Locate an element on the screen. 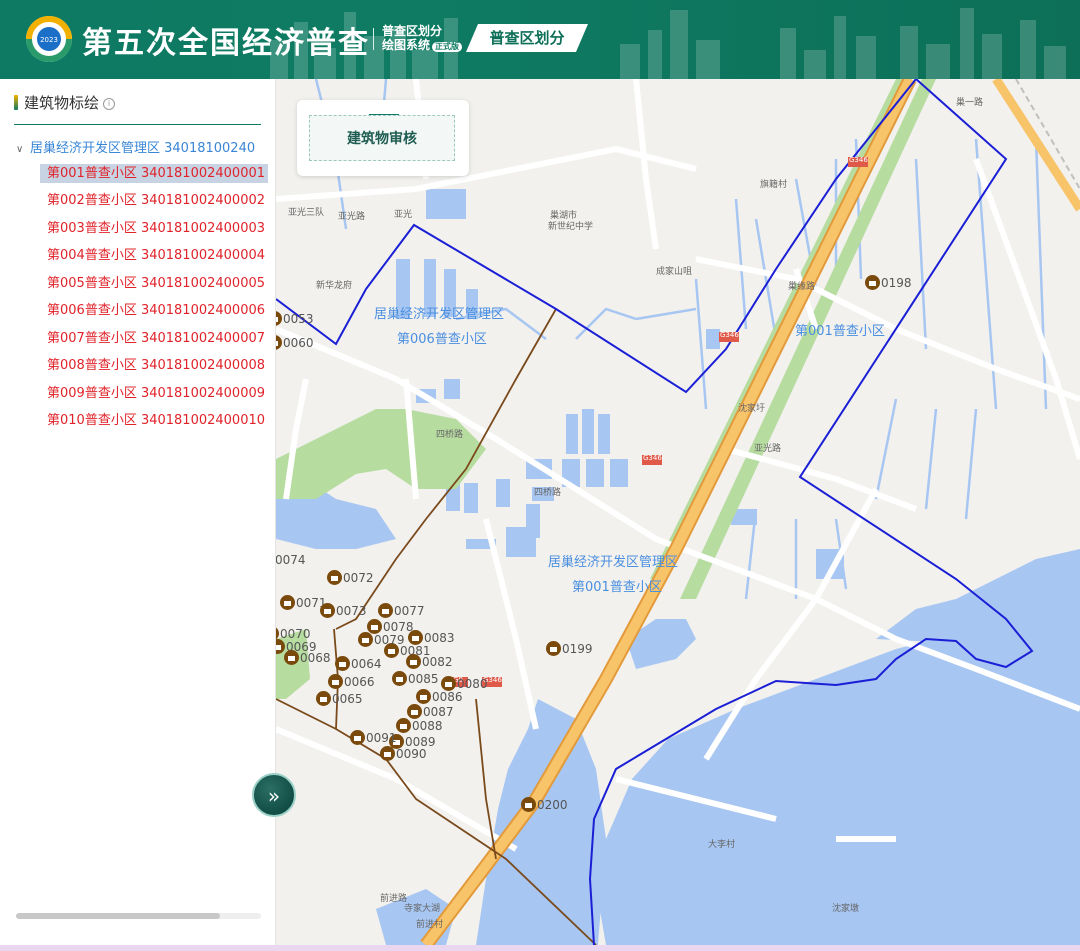 The height and width of the screenshot is (951, 1080). place-label: 亚光 is located at coordinates (403, 215).